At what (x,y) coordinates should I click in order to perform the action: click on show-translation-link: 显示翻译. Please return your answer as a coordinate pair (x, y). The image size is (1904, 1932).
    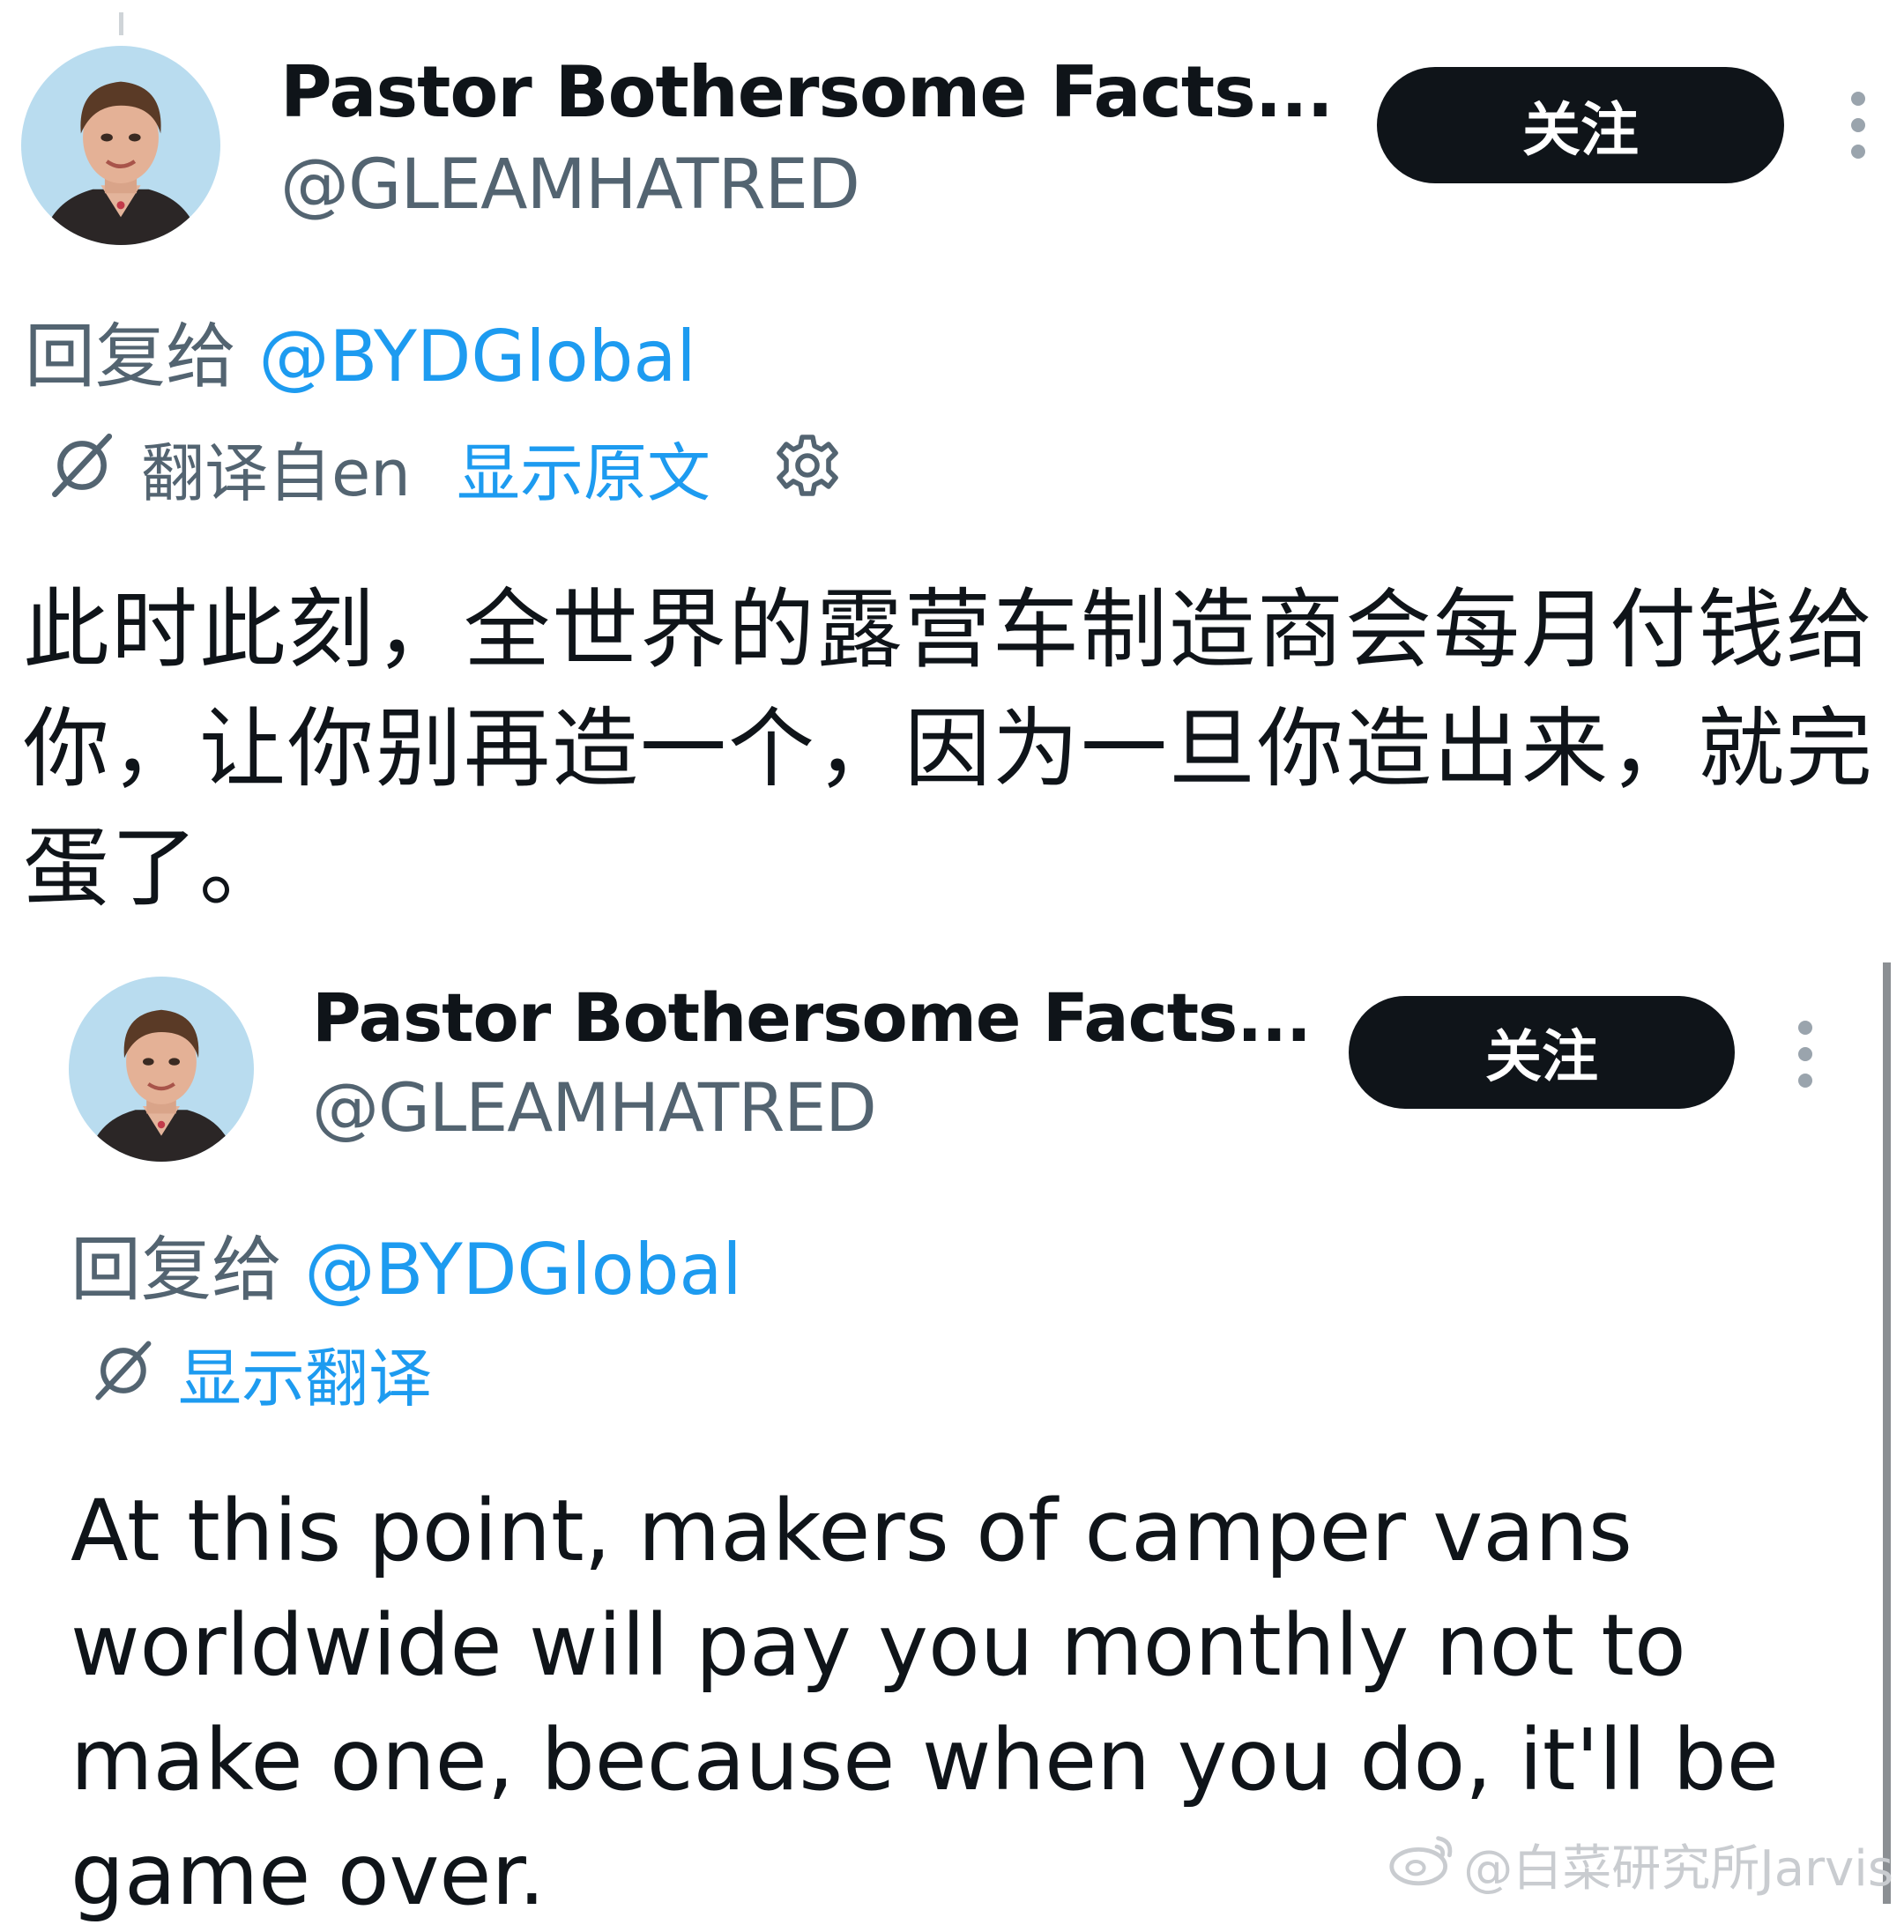
    Looking at the image, I should click on (305, 1372).